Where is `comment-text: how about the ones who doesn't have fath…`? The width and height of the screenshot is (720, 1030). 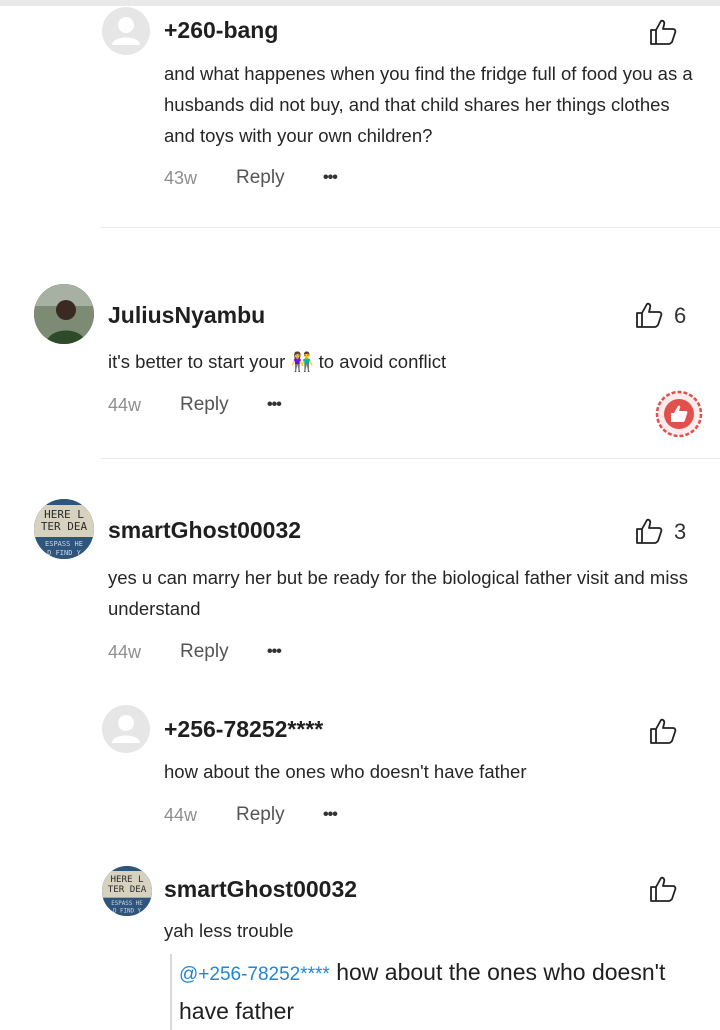 comment-text: how about the ones who doesn't have fath… is located at coordinates (345, 771).